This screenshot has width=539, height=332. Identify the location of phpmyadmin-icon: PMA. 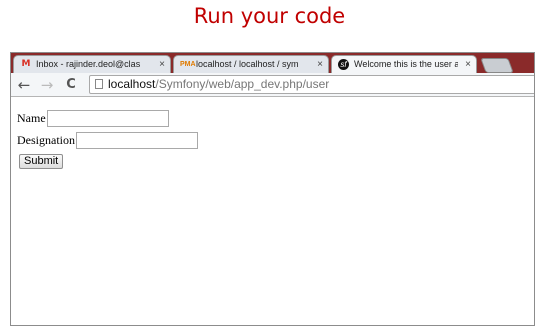
(188, 64).